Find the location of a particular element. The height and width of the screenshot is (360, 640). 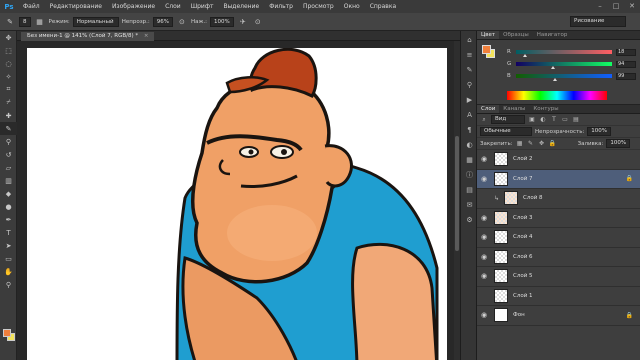

color-slider-b: B 99 is located at coordinates (572, 76).